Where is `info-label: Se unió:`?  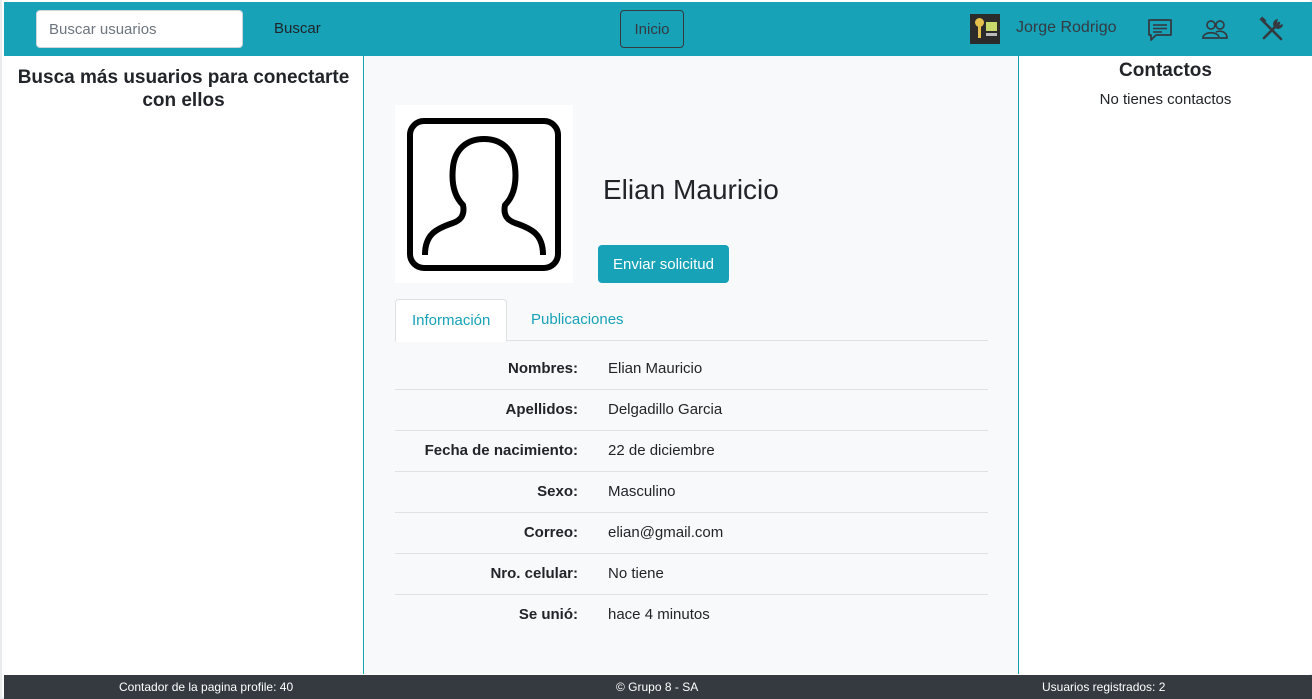
info-label: Se unió: is located at coordinates (548, 614).